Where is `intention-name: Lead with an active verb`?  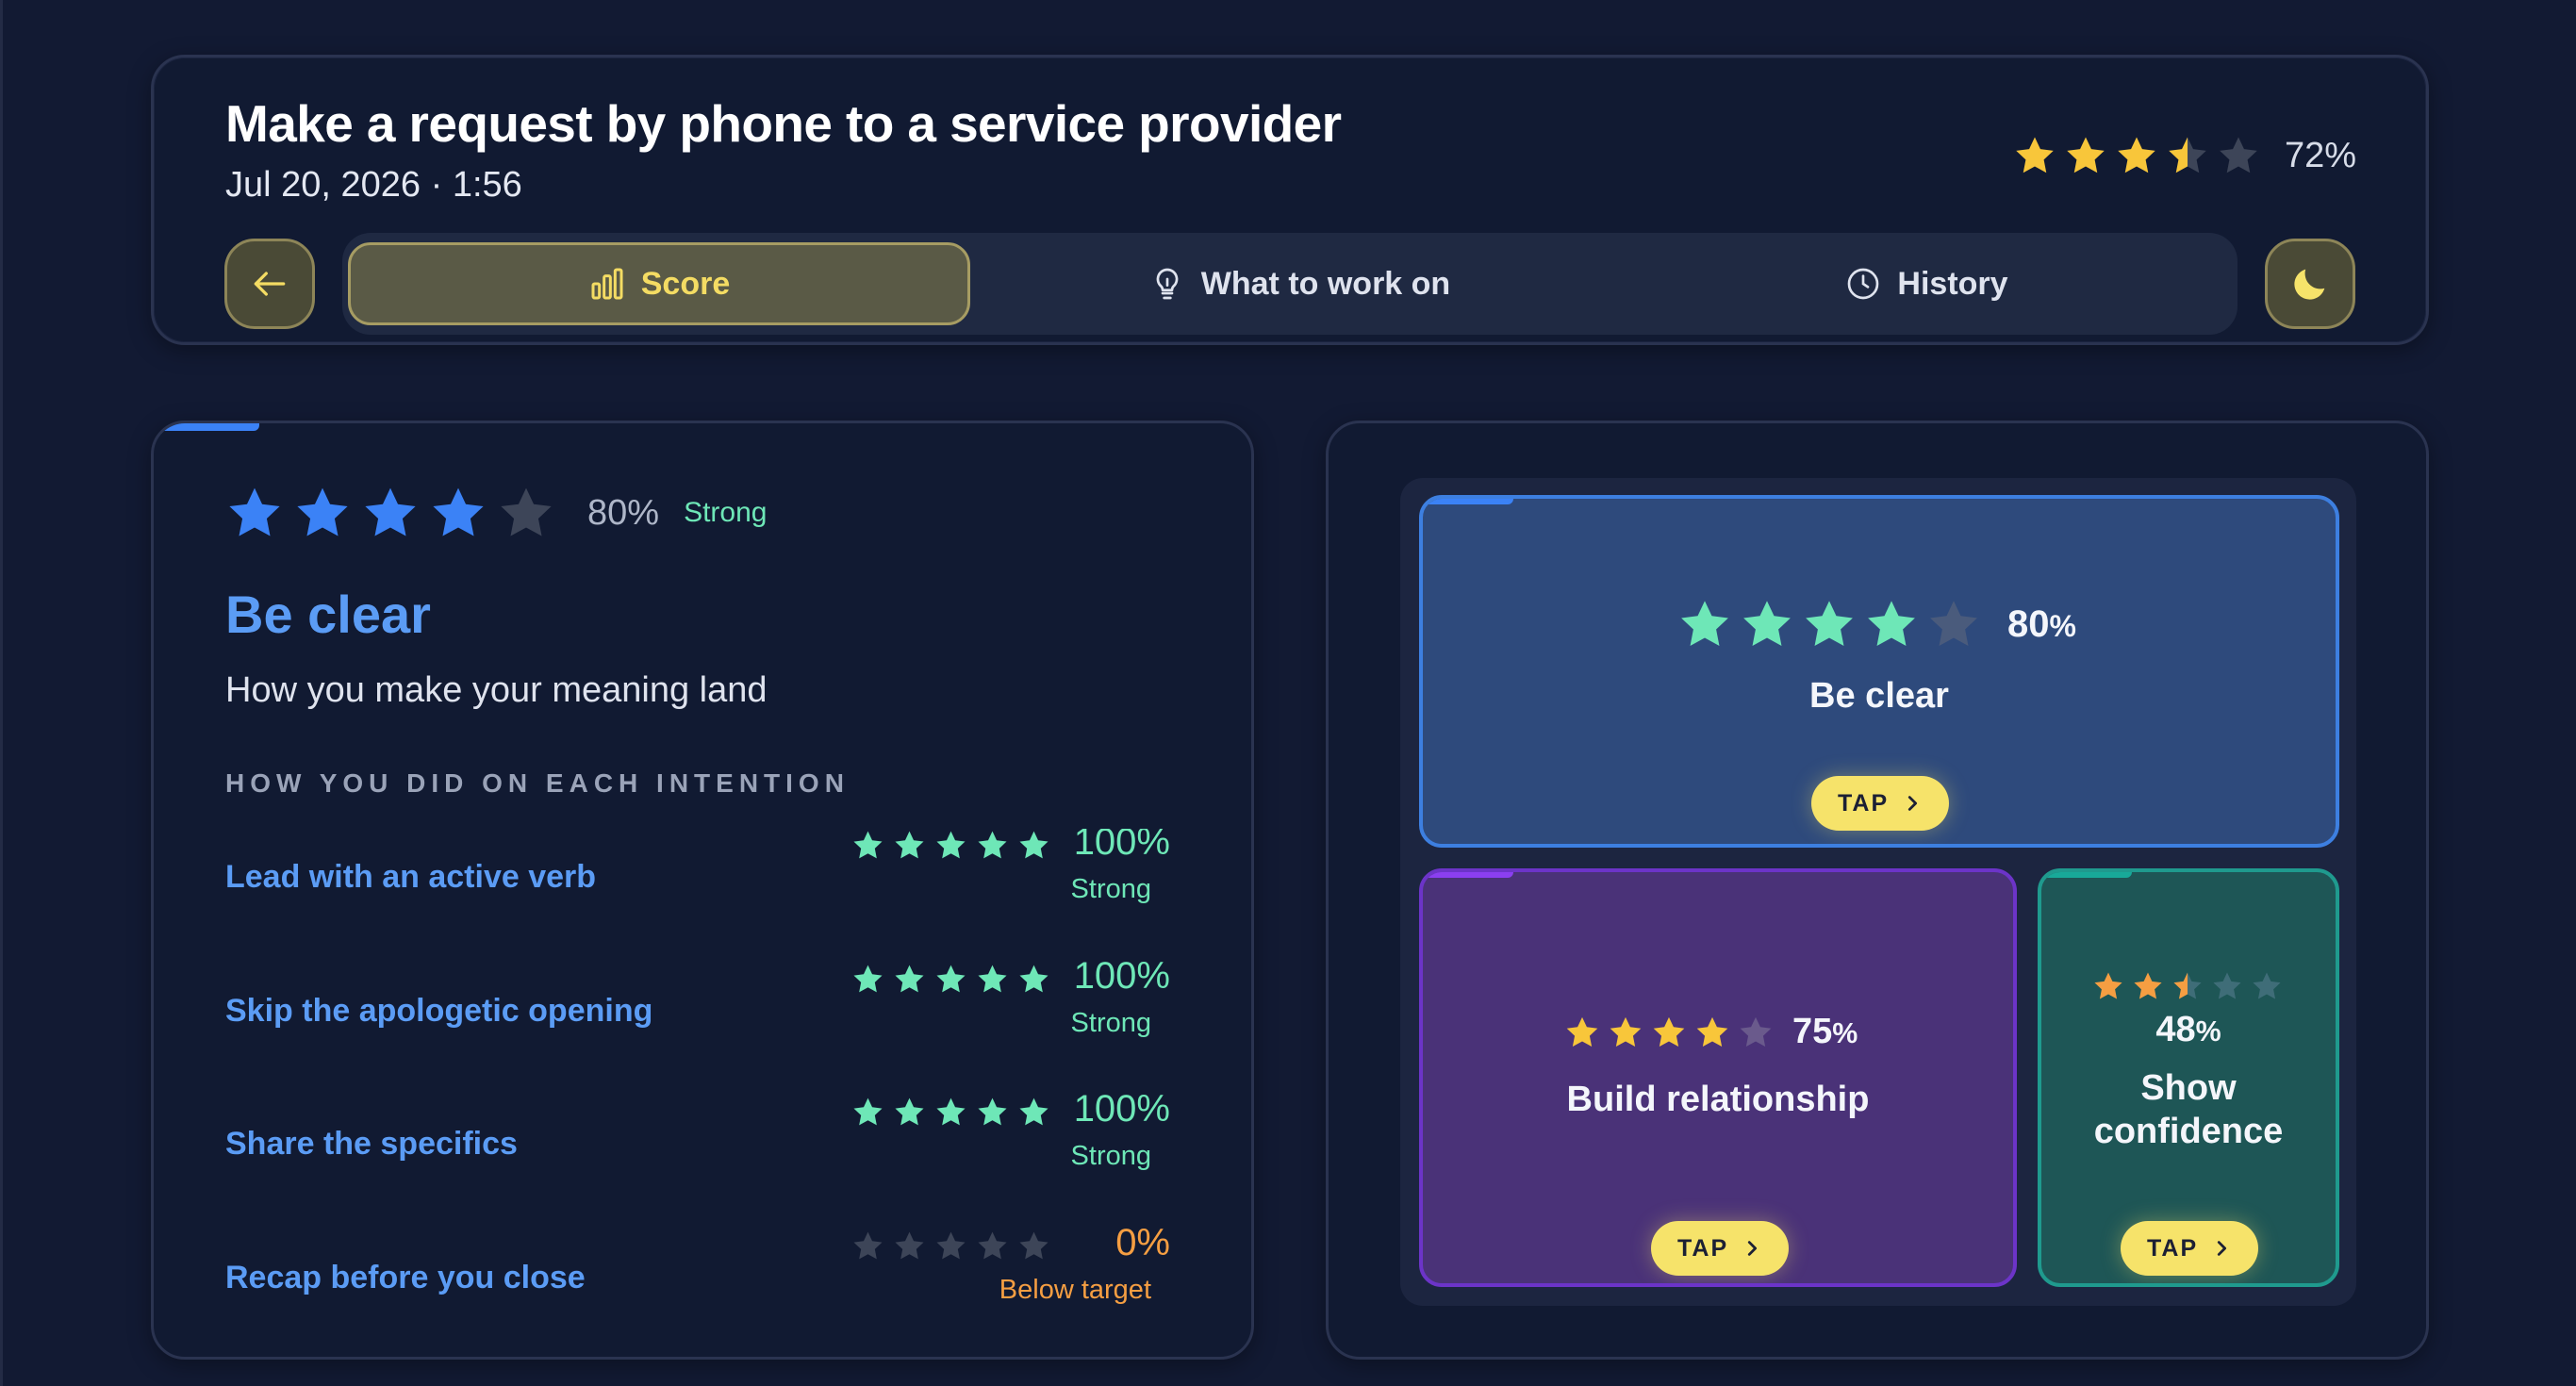 intention-name: Lead with an active verb is located at coordinates (411, 877).